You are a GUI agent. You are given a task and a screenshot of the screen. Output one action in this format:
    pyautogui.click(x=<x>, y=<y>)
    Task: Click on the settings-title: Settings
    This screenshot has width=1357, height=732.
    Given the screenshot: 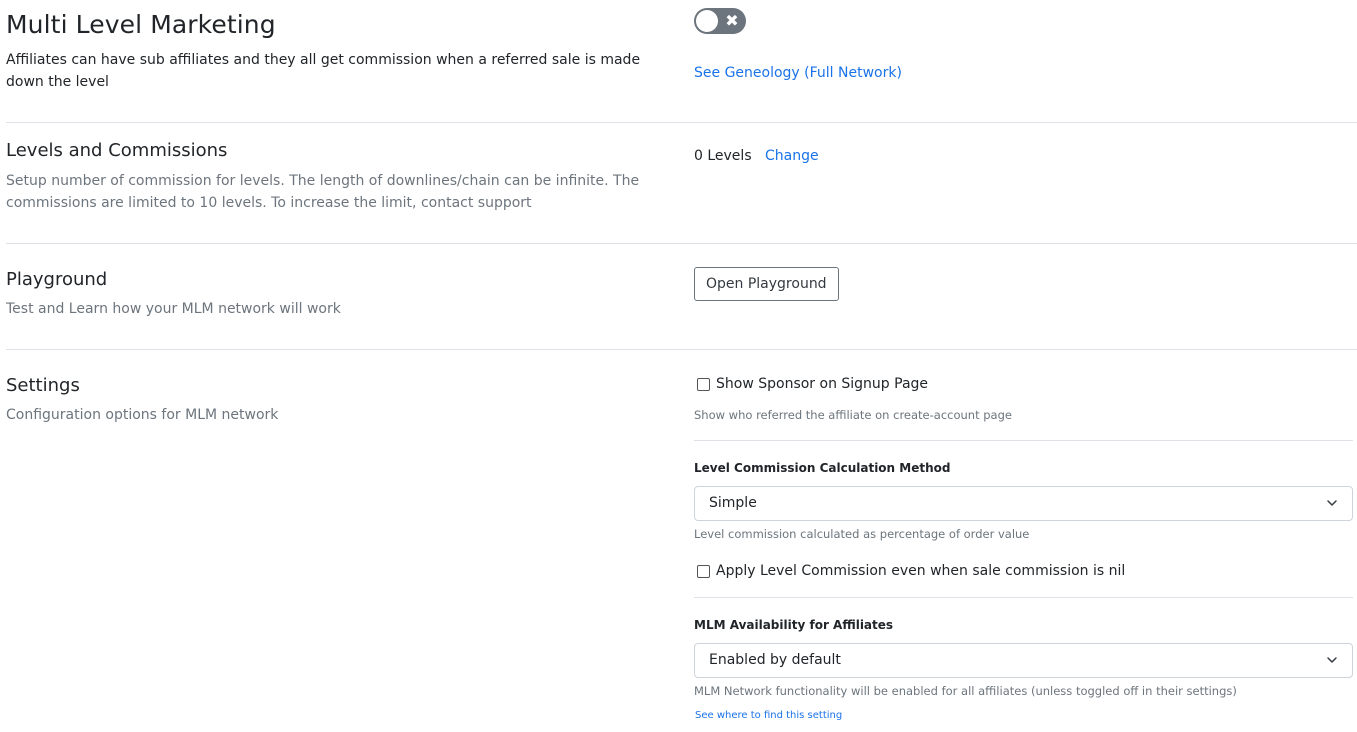 What is the action you would take?
    pyautogui.click(x=43, y=385)
    